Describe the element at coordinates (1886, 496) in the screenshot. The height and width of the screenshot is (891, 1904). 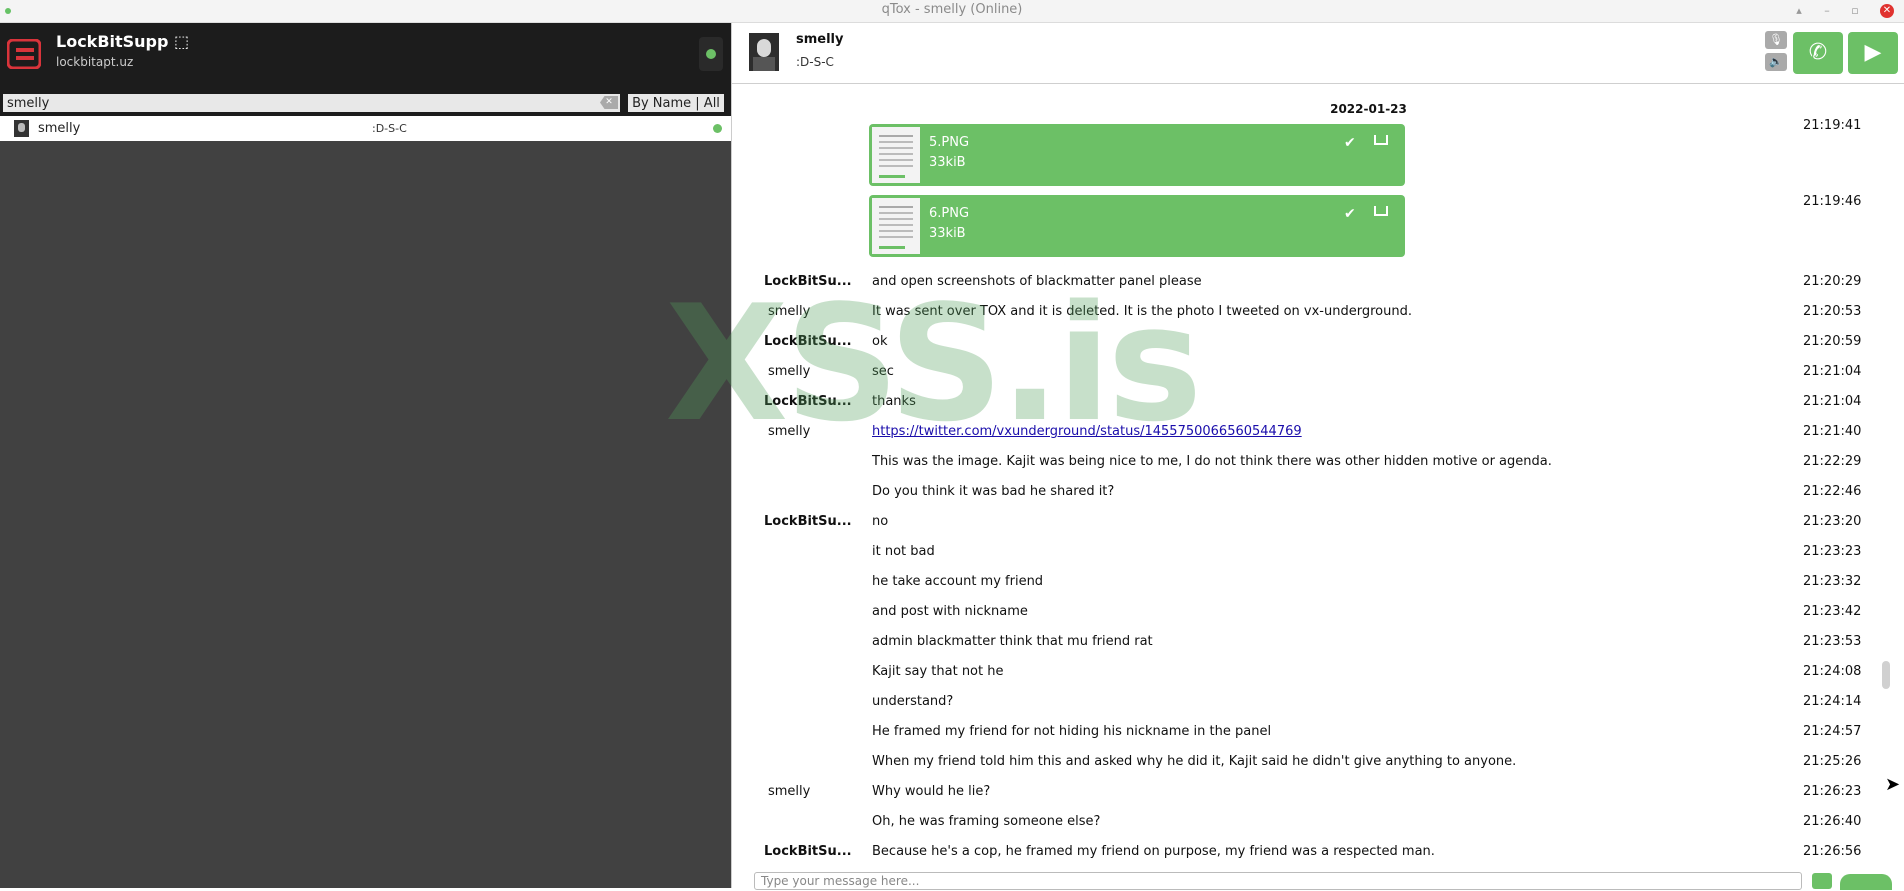
I see `chat-scrollbar` at that location.